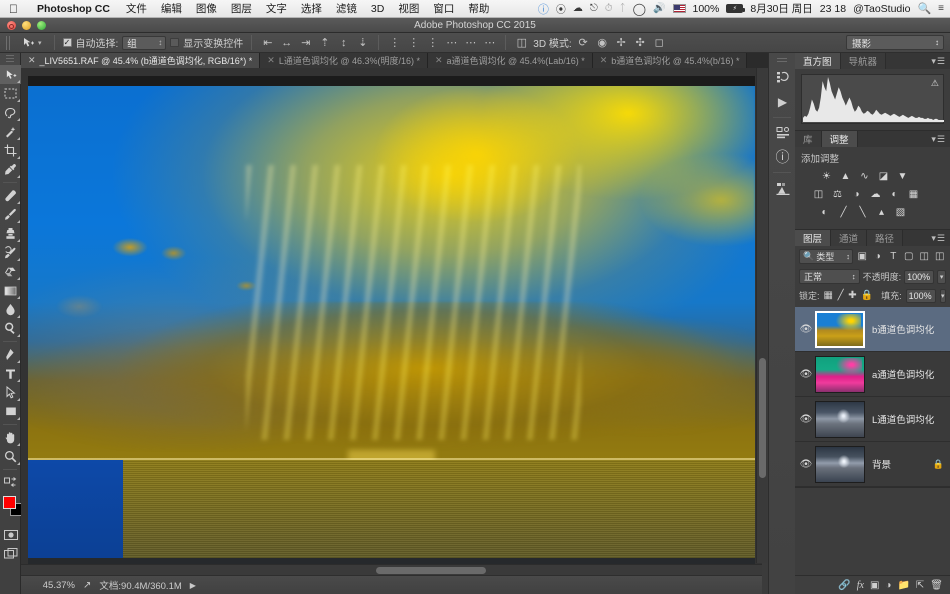  What do you see at coordinates (276, 8) in the screenshot?
I see `menu-type: 文字` at bounding box center [276, 8].